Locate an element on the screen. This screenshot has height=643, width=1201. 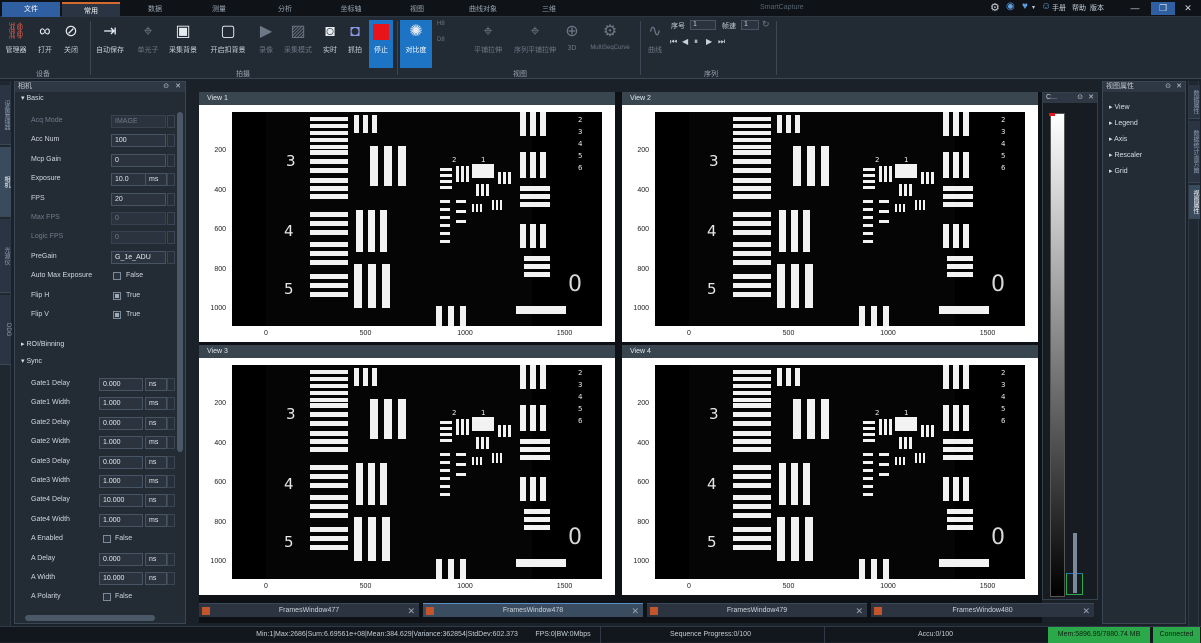
property-value-field: G_1e_ADU is located at coordinates (138, 257).